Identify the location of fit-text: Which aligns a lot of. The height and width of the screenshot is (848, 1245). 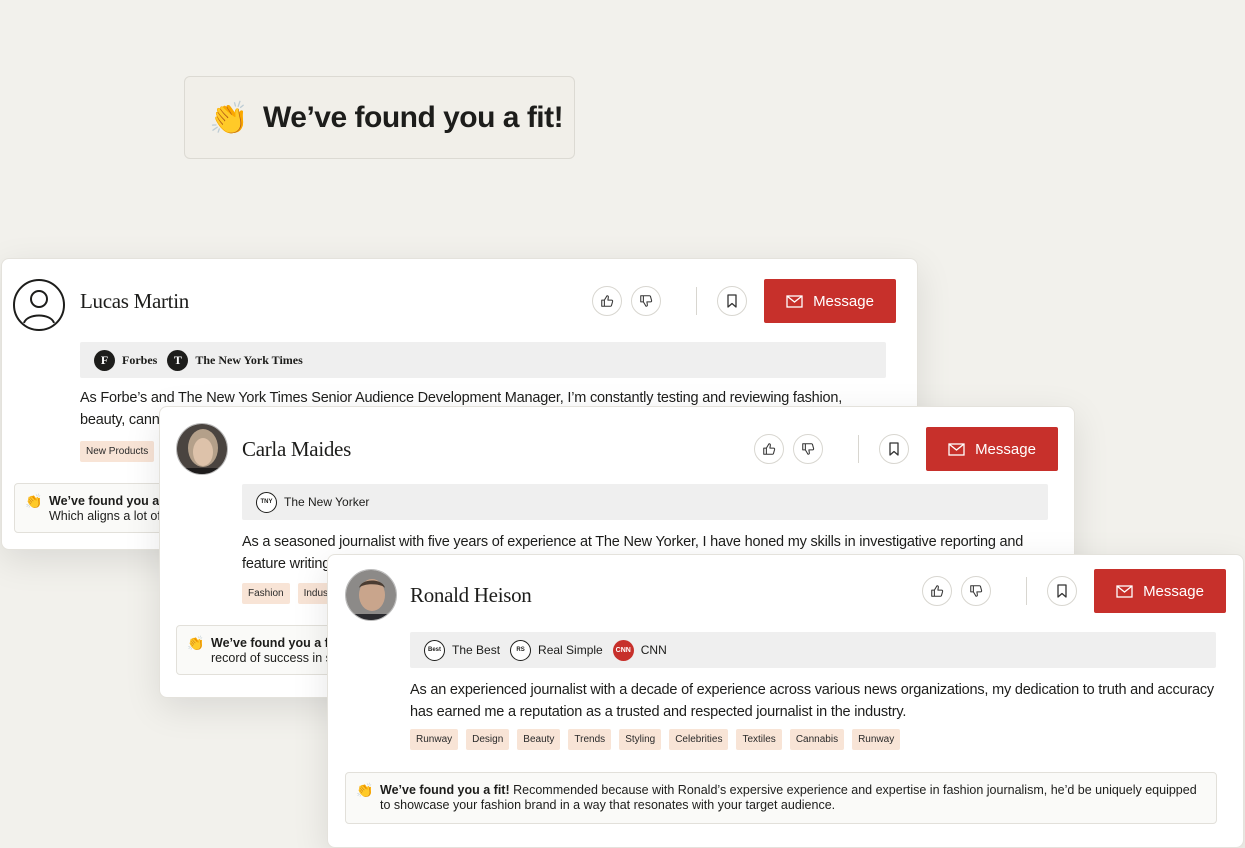
(105, 516).